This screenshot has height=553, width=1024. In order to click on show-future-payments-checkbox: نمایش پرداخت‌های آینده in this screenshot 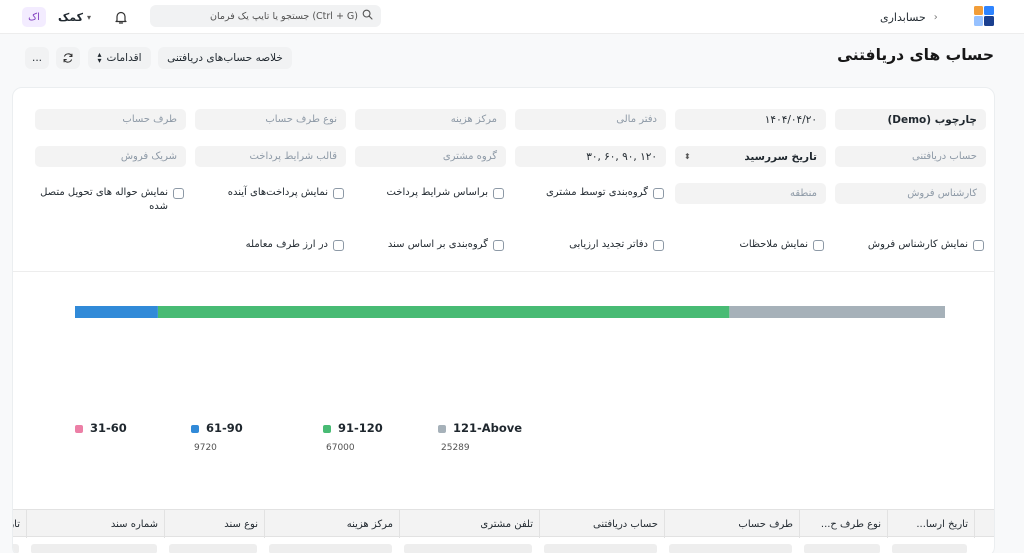, I will do `click(286, 193)`.